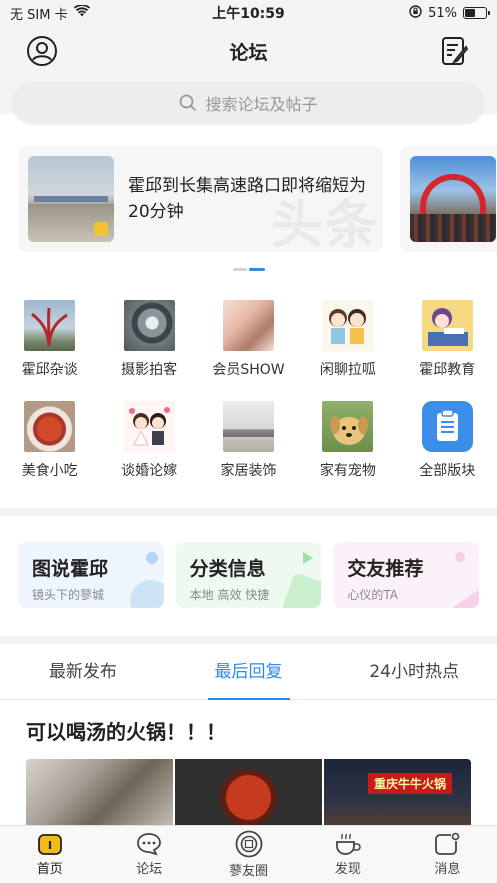 This screenshot has height=883, width=497. Describe the element at coordinates (49, 844) in the screenshot. I see `home-icon` at that location.